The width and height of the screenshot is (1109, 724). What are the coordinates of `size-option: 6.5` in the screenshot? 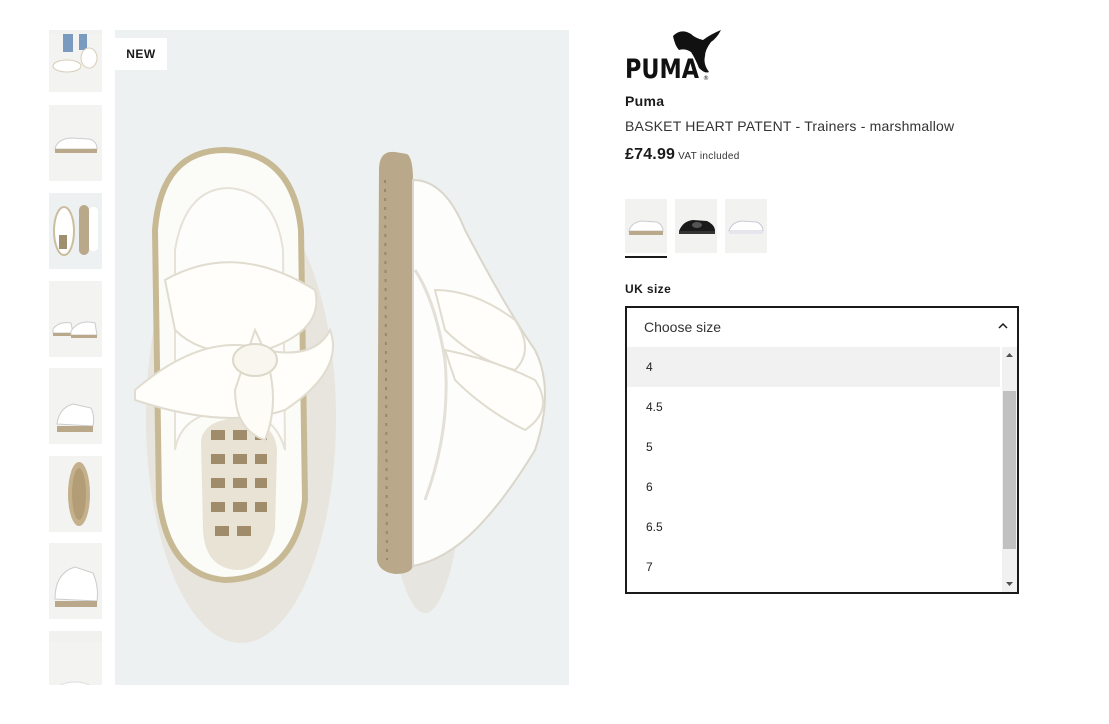 It's located at (813, 527).